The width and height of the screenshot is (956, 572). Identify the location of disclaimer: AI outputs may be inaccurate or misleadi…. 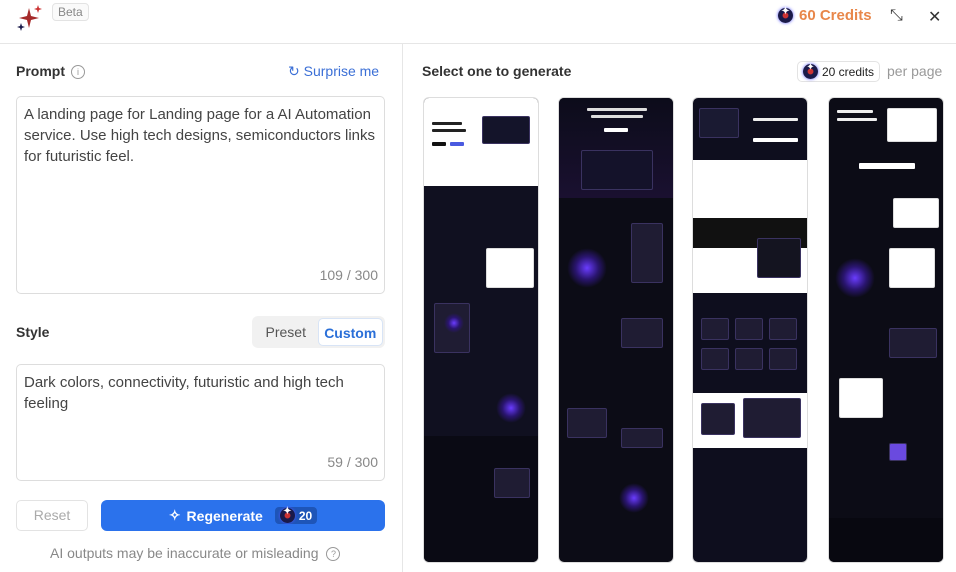
(195, 553).